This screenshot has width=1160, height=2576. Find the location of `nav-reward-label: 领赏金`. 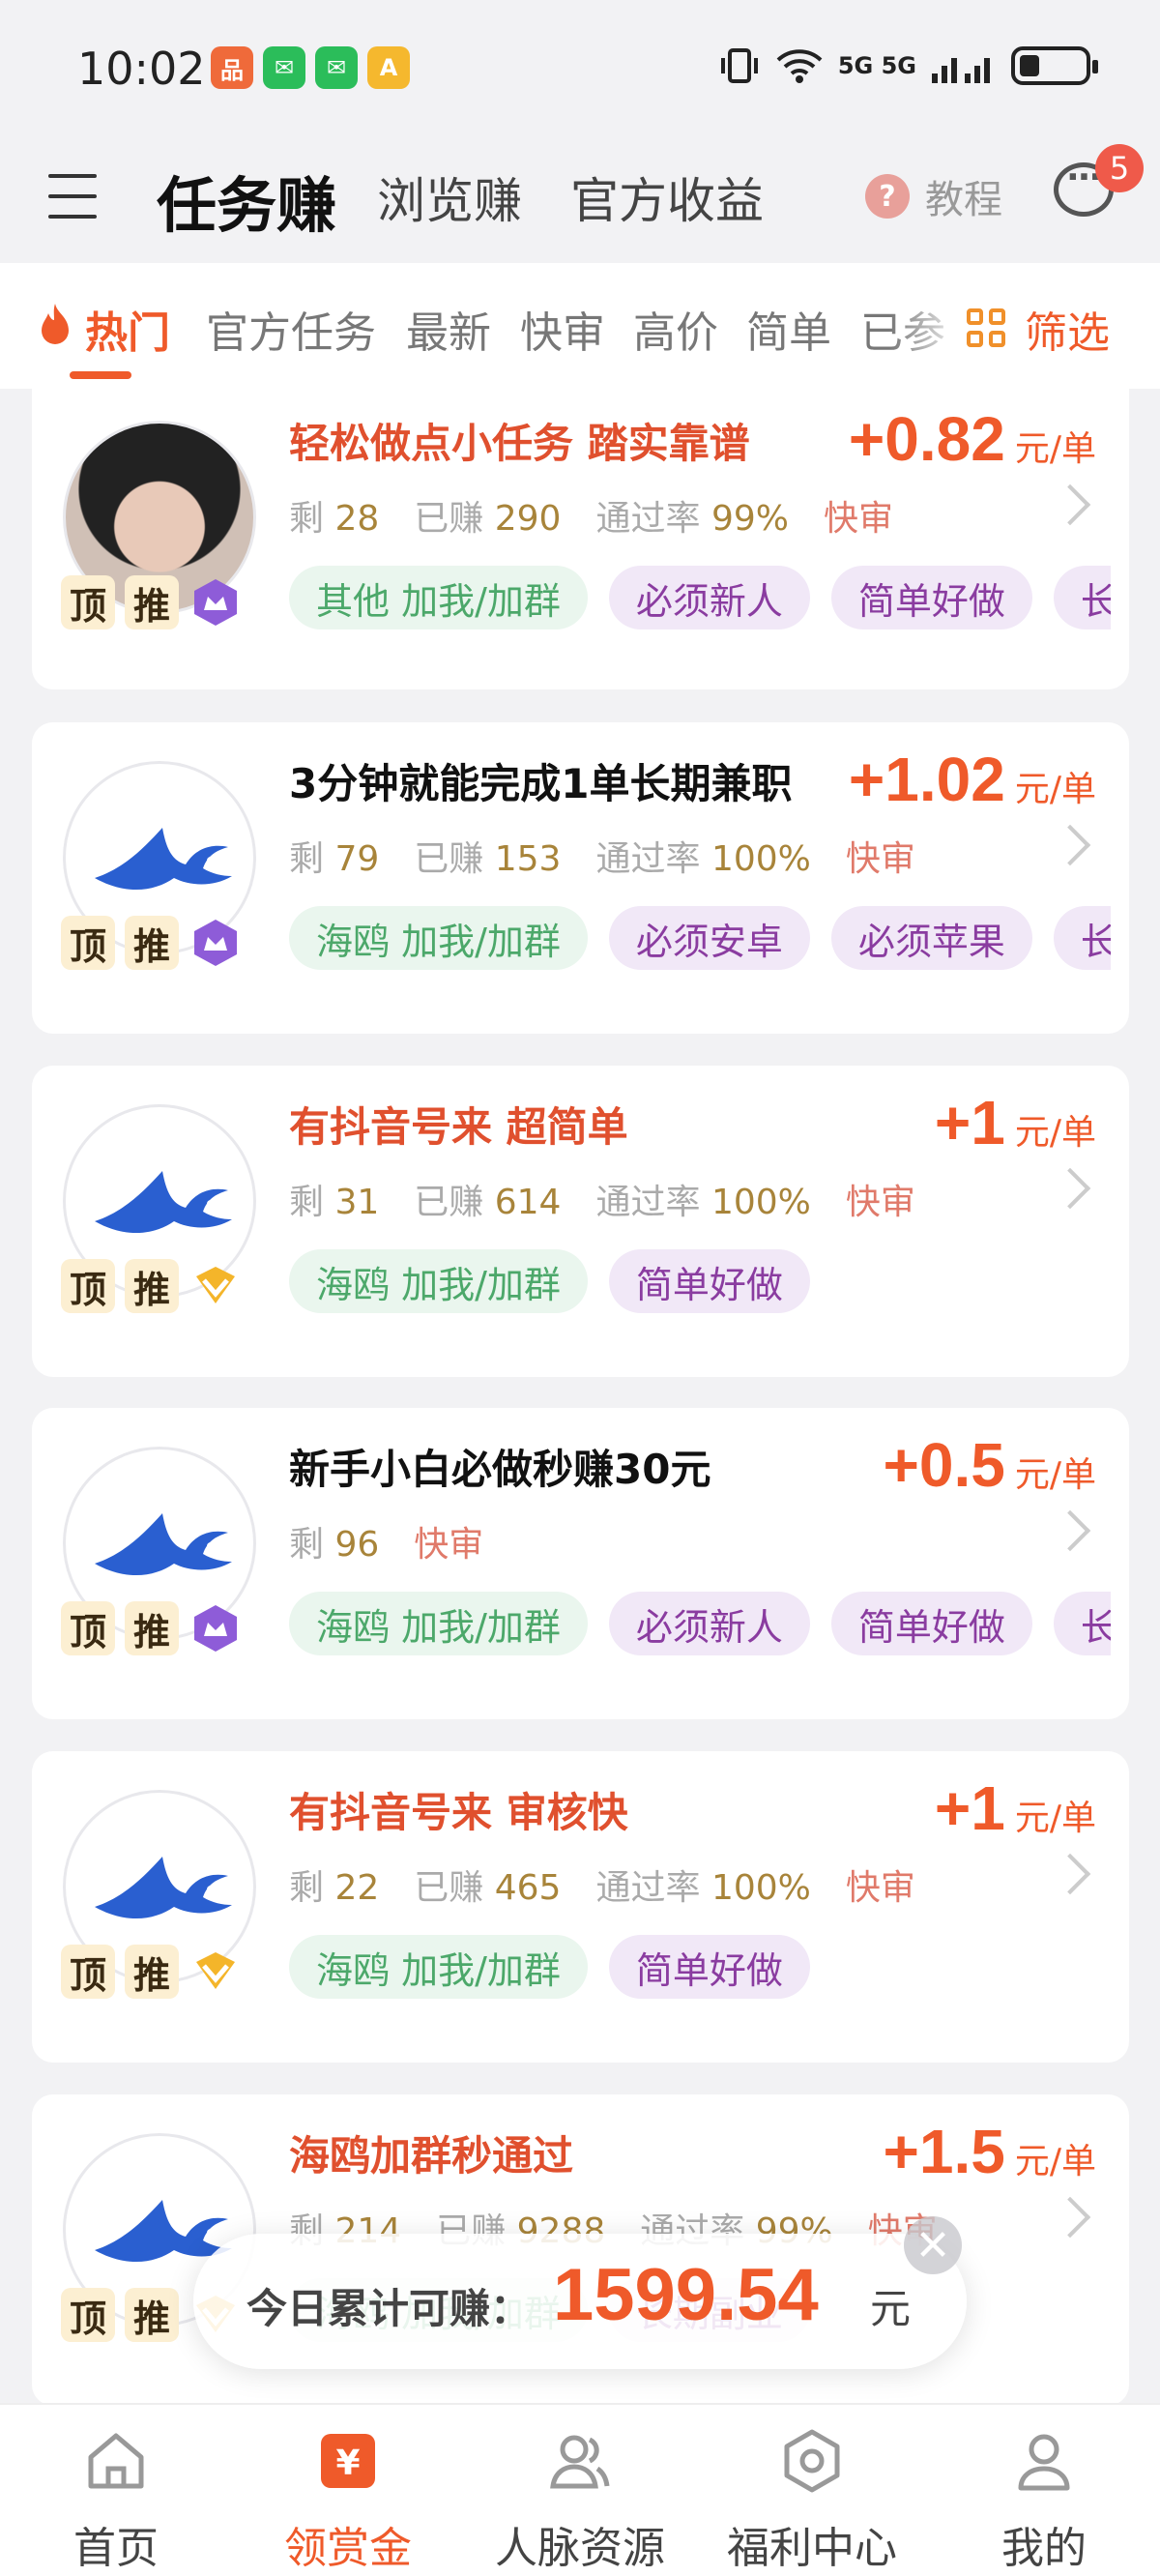

nav-reward-label: 领赏金 is located at coordinates (348, 2548).